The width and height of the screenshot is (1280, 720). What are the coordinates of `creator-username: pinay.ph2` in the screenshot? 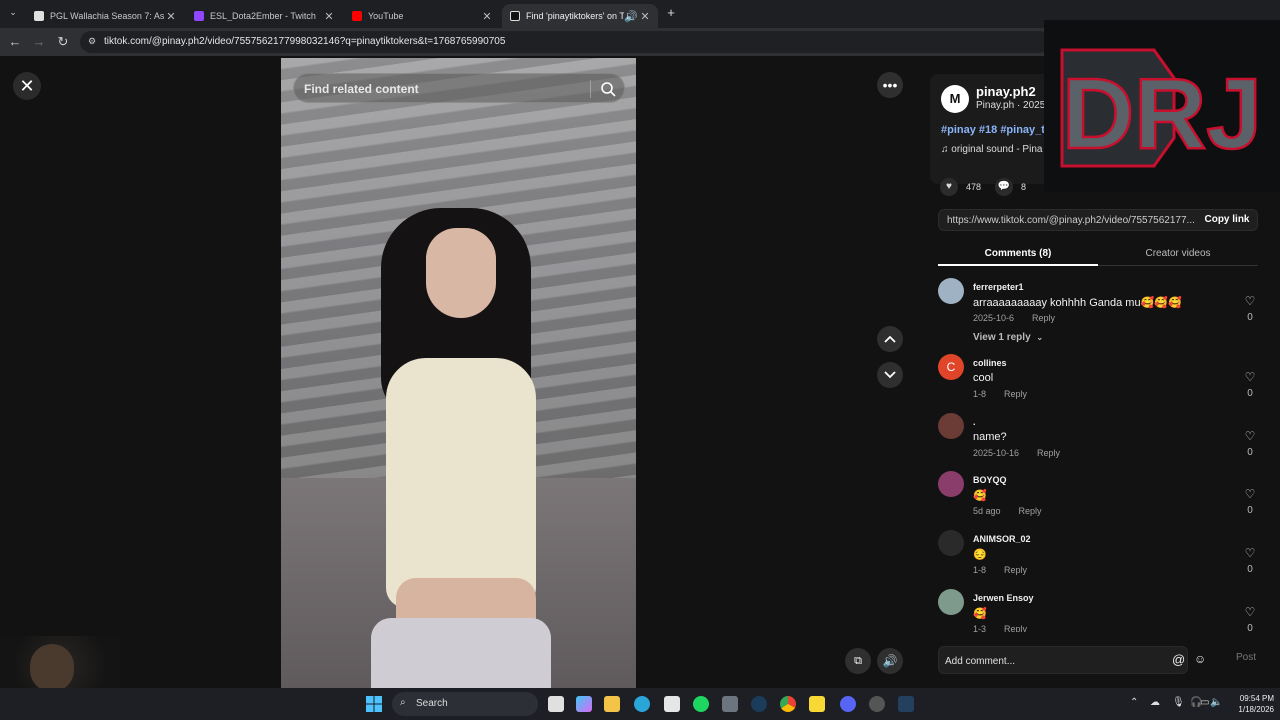 It's located at (1006, 91).